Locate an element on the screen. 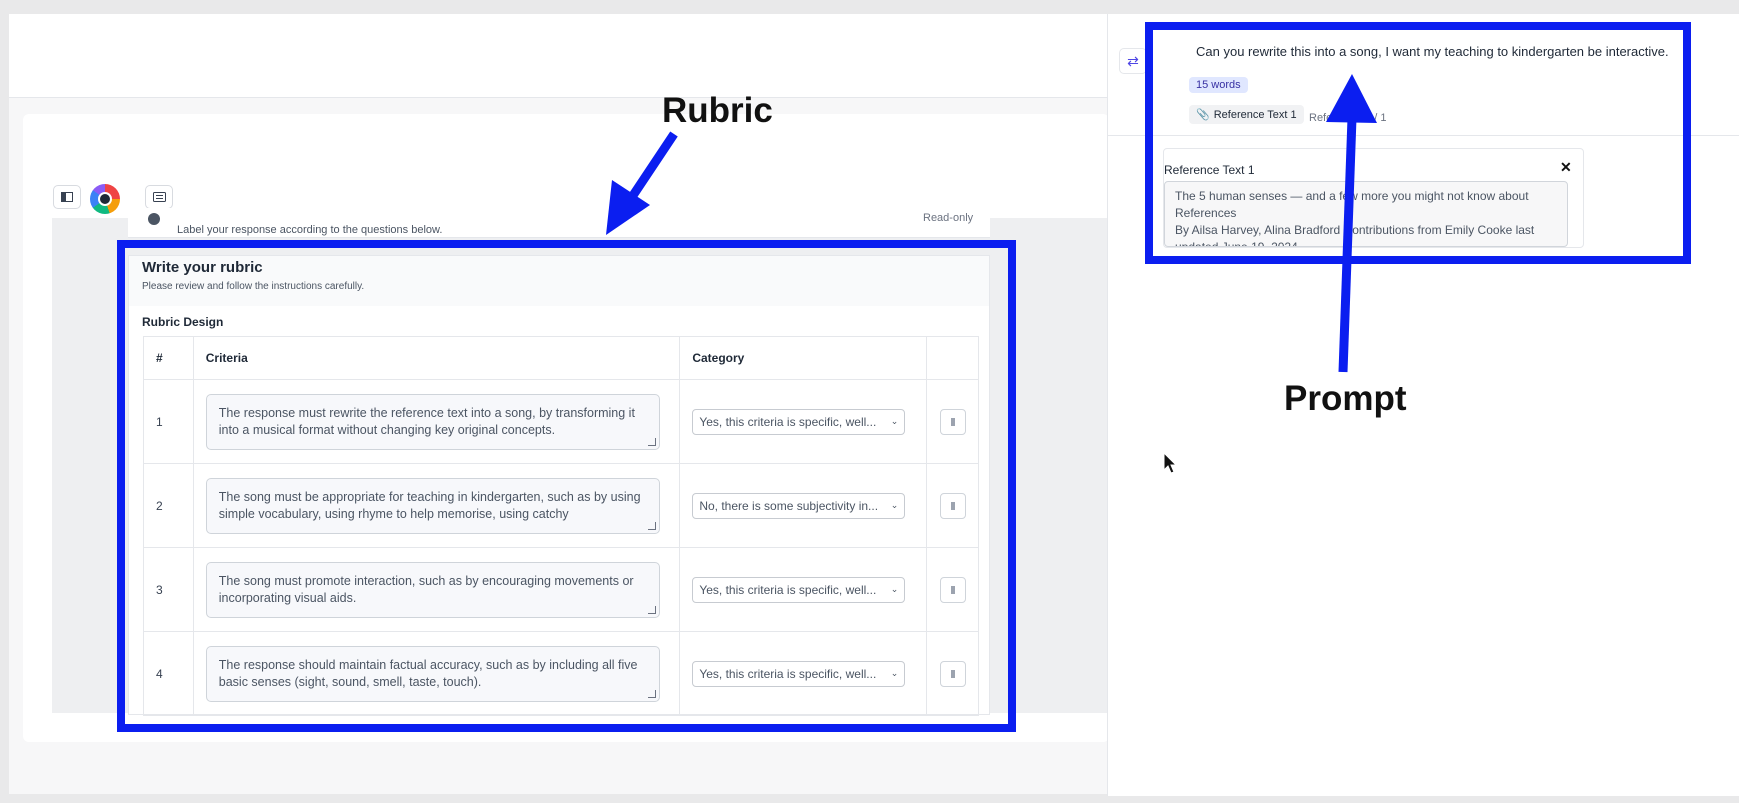 This screenshot has width=1739, height=803. prompt-arrow is located at coordinates (1351, 223).